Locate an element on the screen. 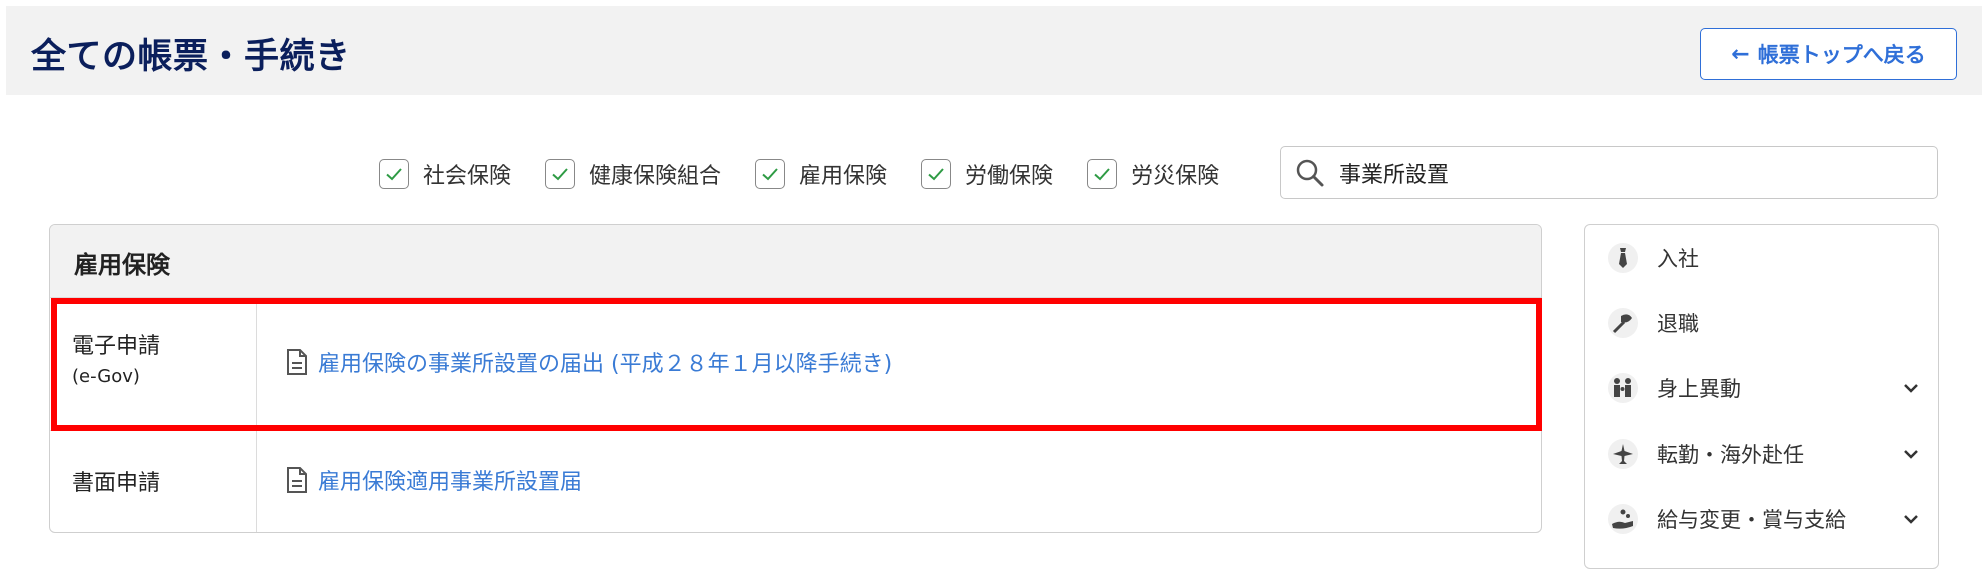 This screenshot has width=1986, height=569. filter-rodo-hoken: 労働保険 is located at coordinates (987, 174).